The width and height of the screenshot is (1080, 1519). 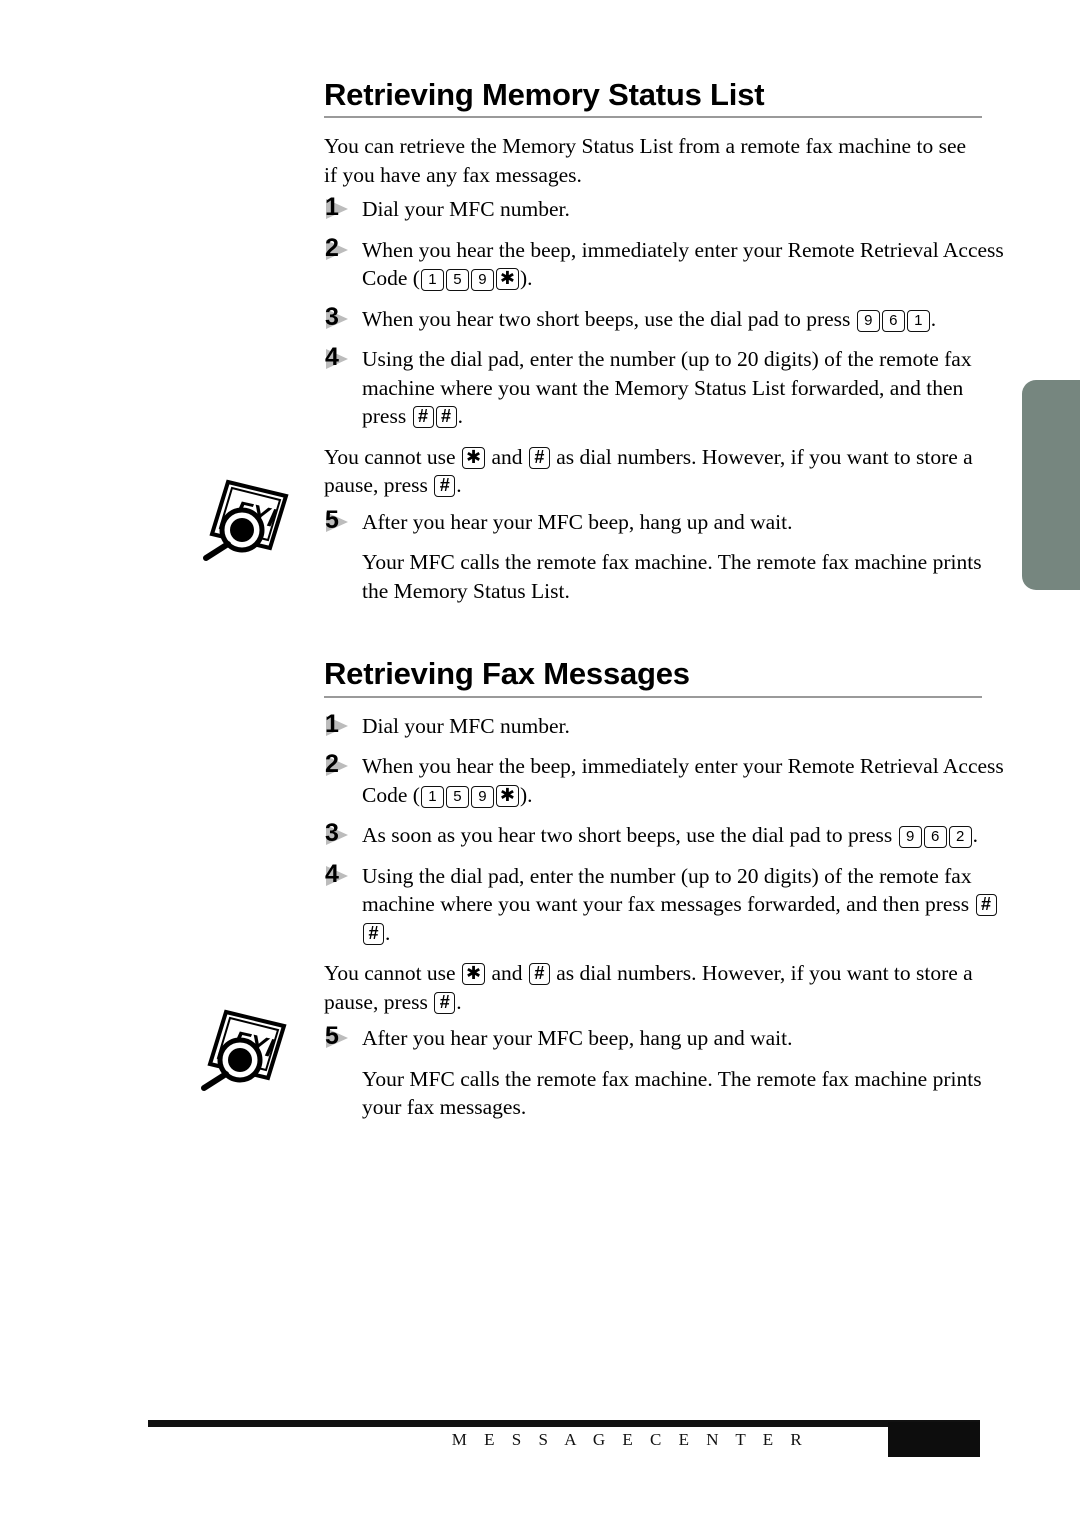 What do you see at coordinates (1051, 485) in the screenshot?
I see `chapter-edge-tab` at bounding box center [1051, 485].